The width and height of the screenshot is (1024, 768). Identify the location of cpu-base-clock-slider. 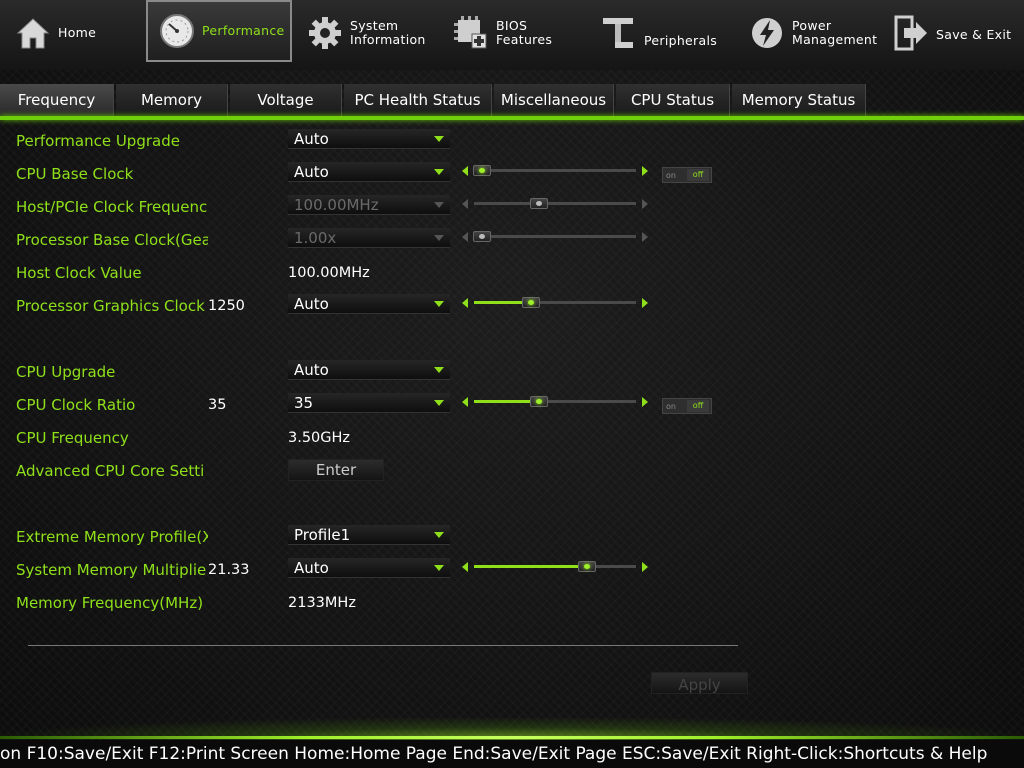
(555, 171).